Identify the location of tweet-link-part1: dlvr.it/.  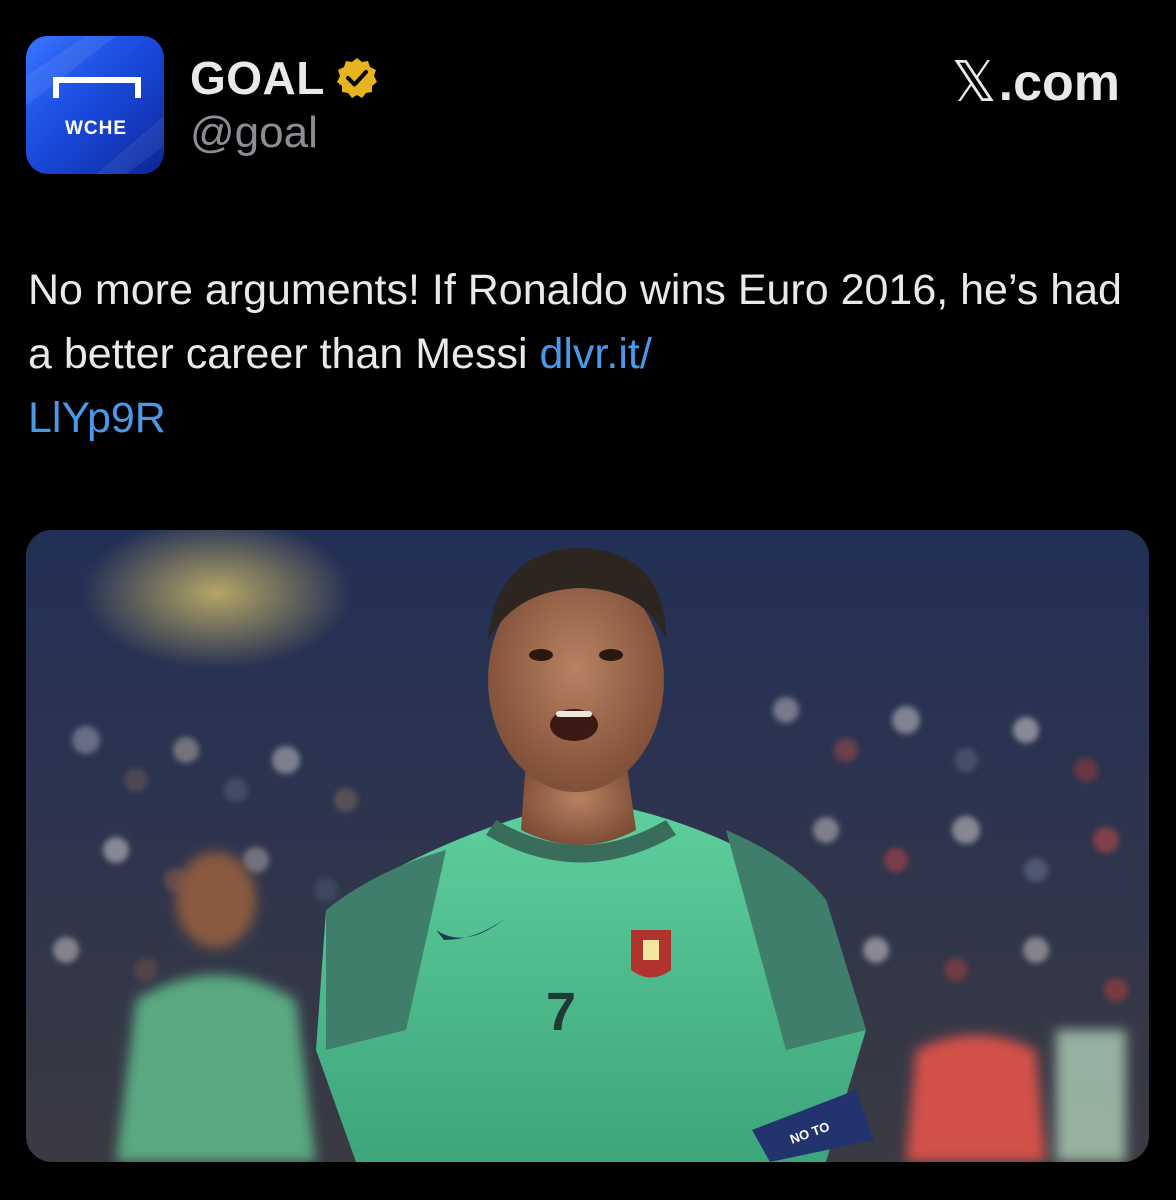
(595, 354).